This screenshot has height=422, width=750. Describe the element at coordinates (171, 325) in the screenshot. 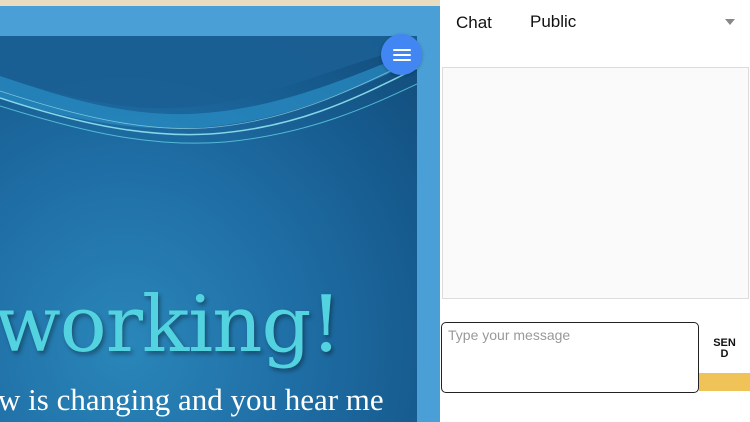

I see `slide-title: working!` at that location.